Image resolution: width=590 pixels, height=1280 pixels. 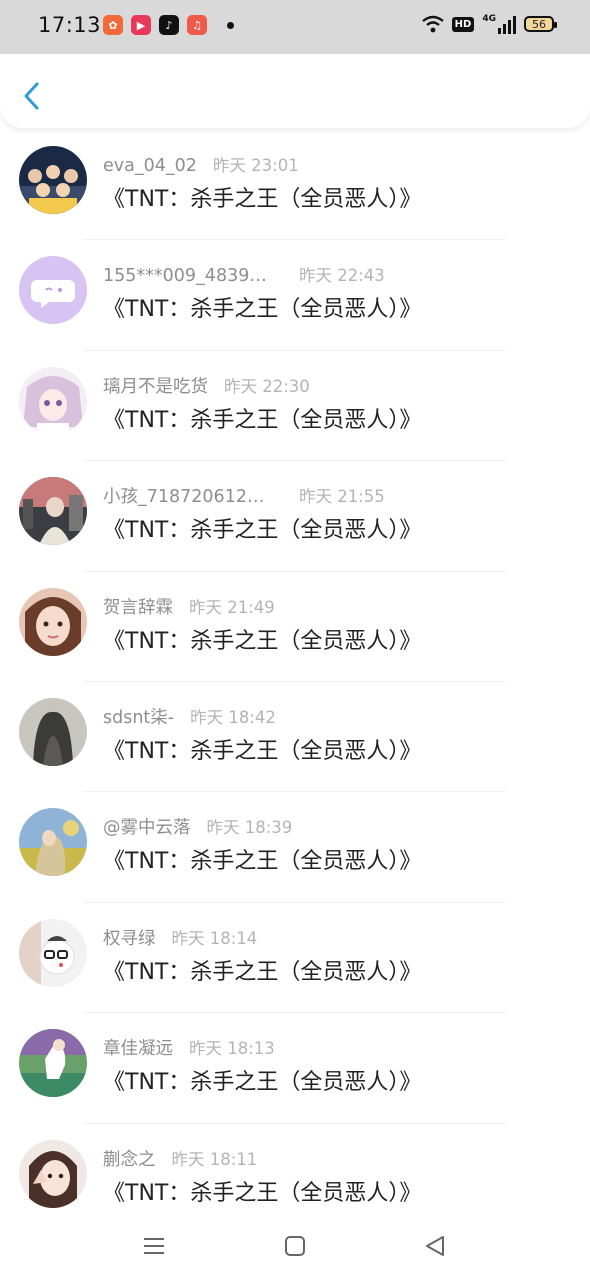 What do you see at coordinates (295, 847) in the screenshot?
I see `list-item: @雾中云落 昨天 18:39 《TNT：杀手之王（全员恶人）》` at bounding box center [295, 847].